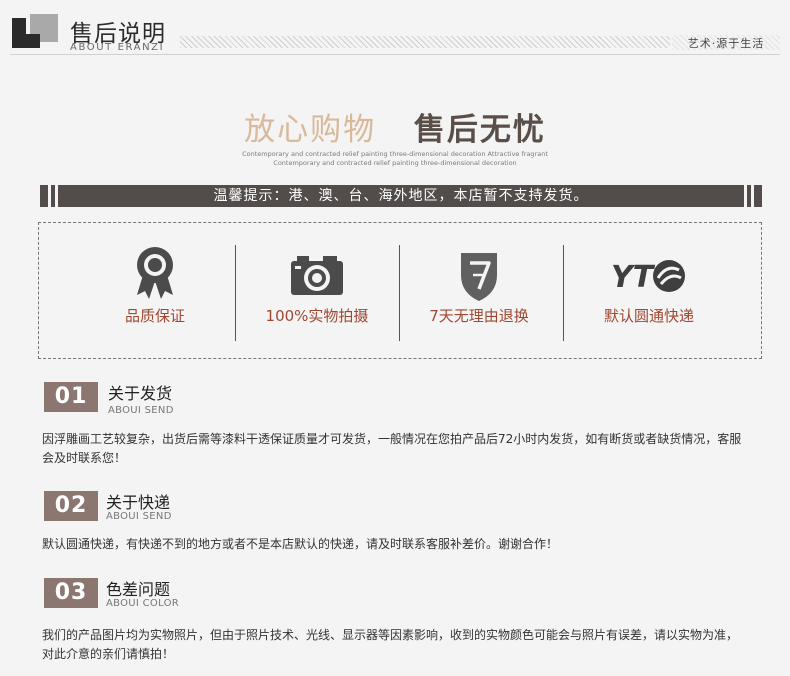 The image size is (790, 676). What do you see at coordinates (71, 593) in the screenshot?
I see `section-number-badge: 03` at bounding box center [71, 593].